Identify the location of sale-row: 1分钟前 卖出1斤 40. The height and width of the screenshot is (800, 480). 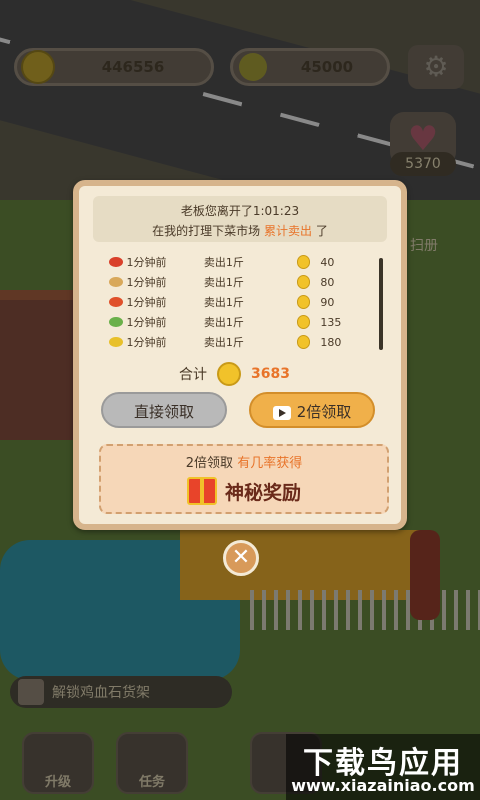
(234, 262).